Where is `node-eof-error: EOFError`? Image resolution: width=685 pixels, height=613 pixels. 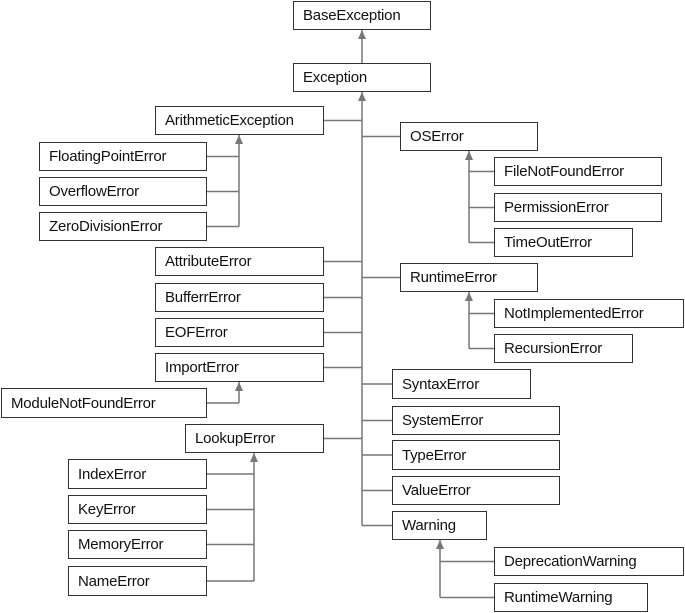
node-eof-error: EOFError is located at coordinates (239, 332).